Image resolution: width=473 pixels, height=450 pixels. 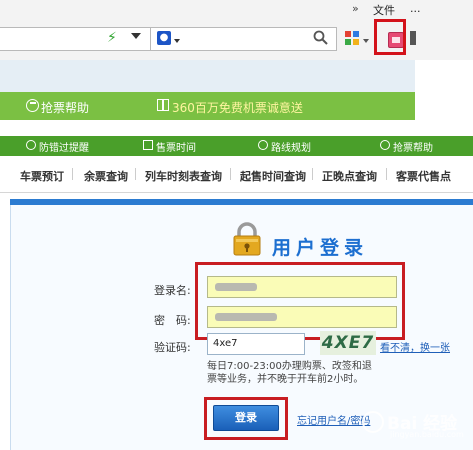 I want to click on username-label: 登录名:, so click(x=172, y=290).